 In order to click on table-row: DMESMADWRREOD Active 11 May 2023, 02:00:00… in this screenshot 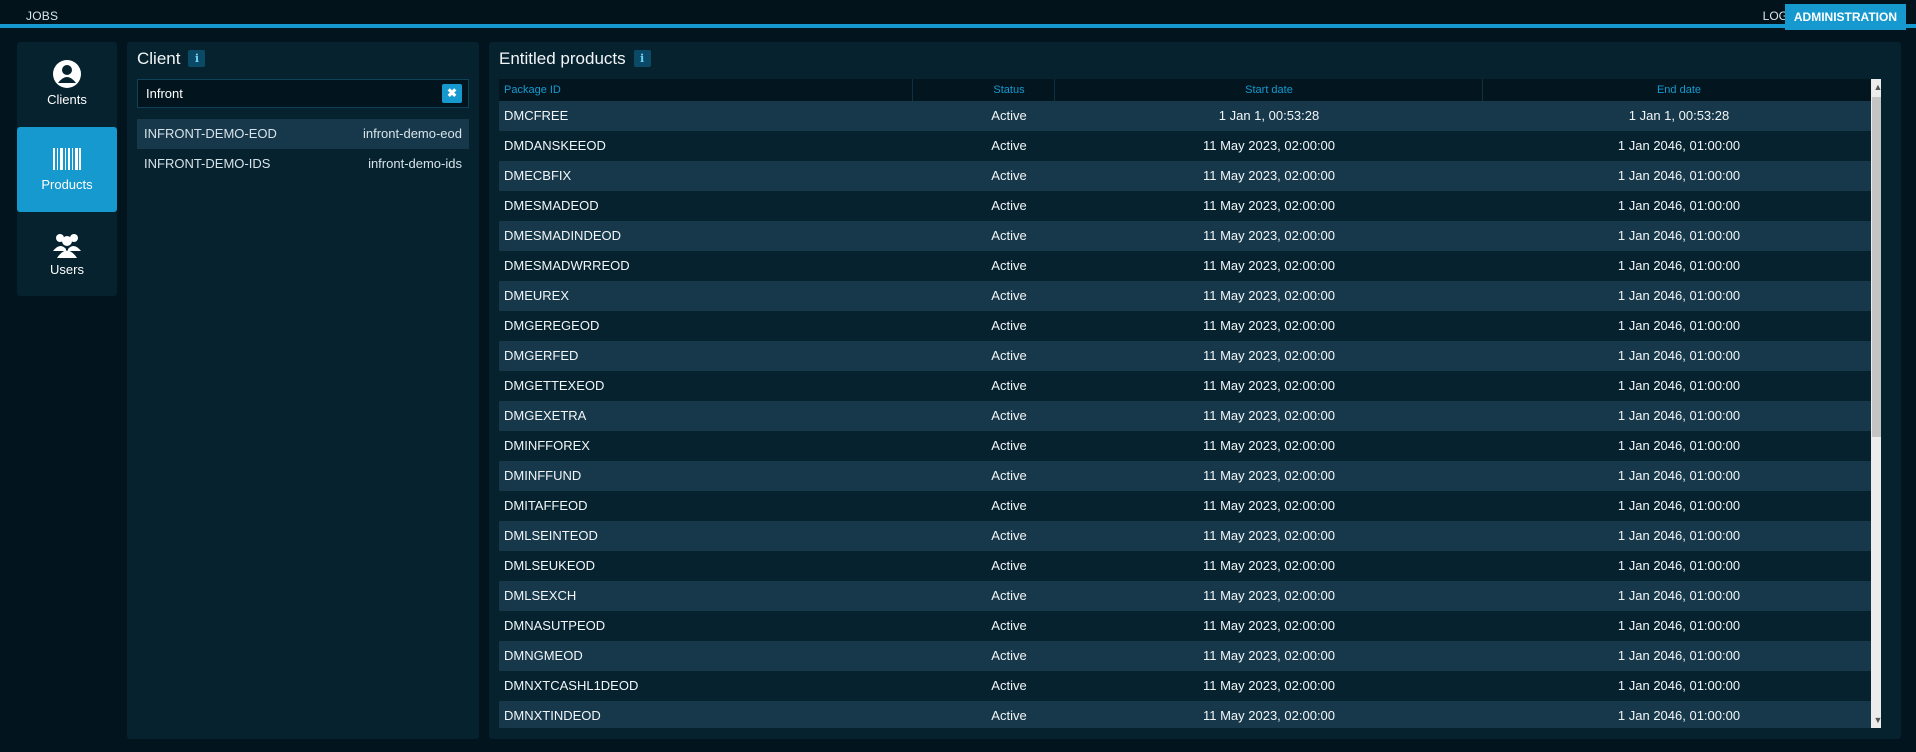, I will do `click(1185, 266)`.